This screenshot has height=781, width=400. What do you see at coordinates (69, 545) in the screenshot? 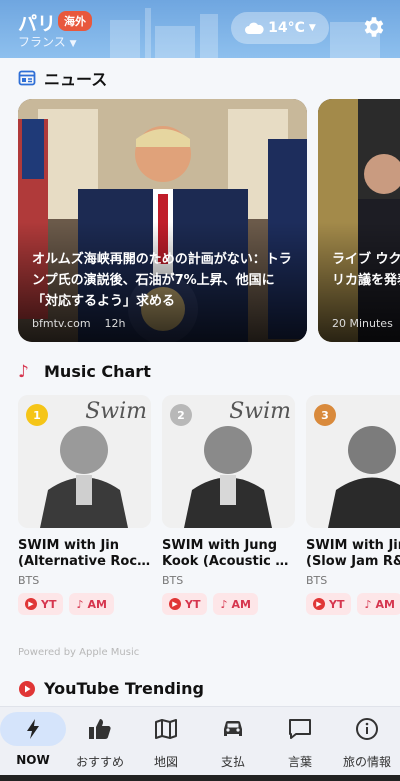
I see `song-title-line1: SWIM with Jin` at bounding box center [69, 545].